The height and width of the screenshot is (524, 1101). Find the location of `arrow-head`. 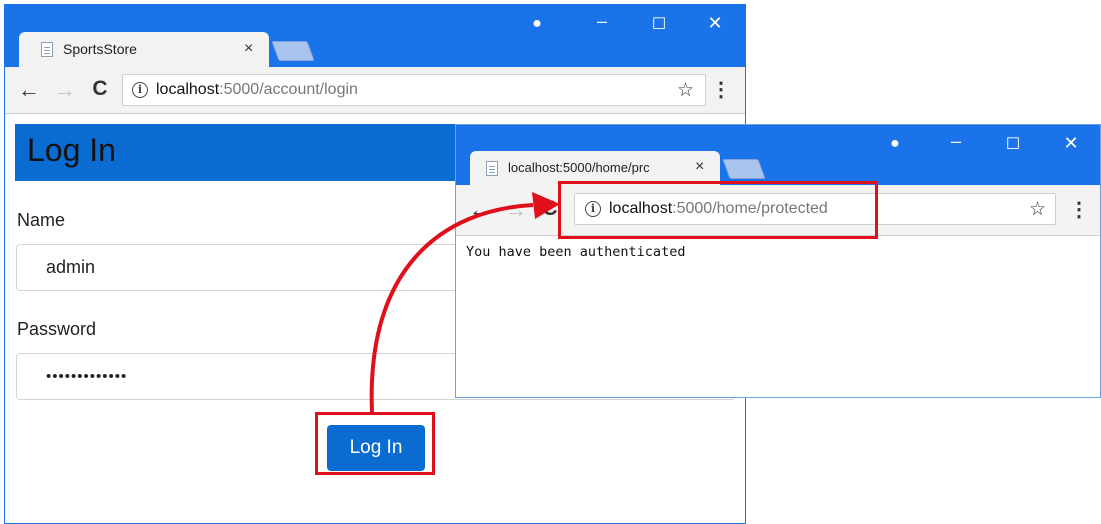

arrow-head is located at coordinates (546, 205).